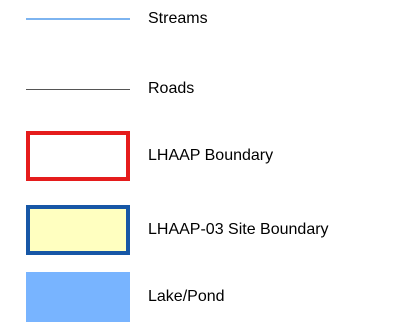 The width and height of the screenshot is (408, 328). What do you see at coordinates (78, 19) in the screenshot?
I see `streams-line-symbol` at bounding box center [78, 19].